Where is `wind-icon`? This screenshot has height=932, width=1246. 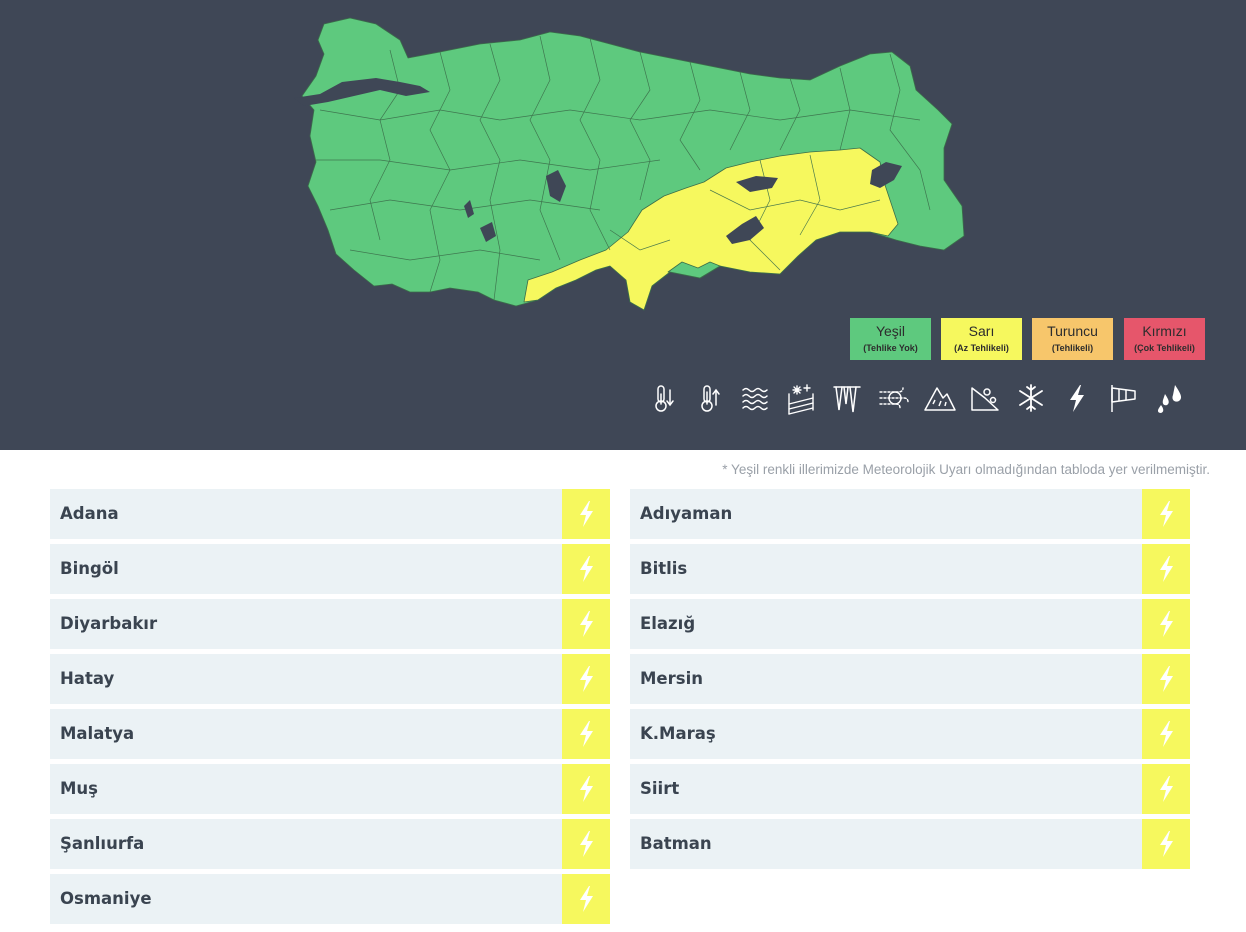 wind-icon is located at coordinates (893, 398).